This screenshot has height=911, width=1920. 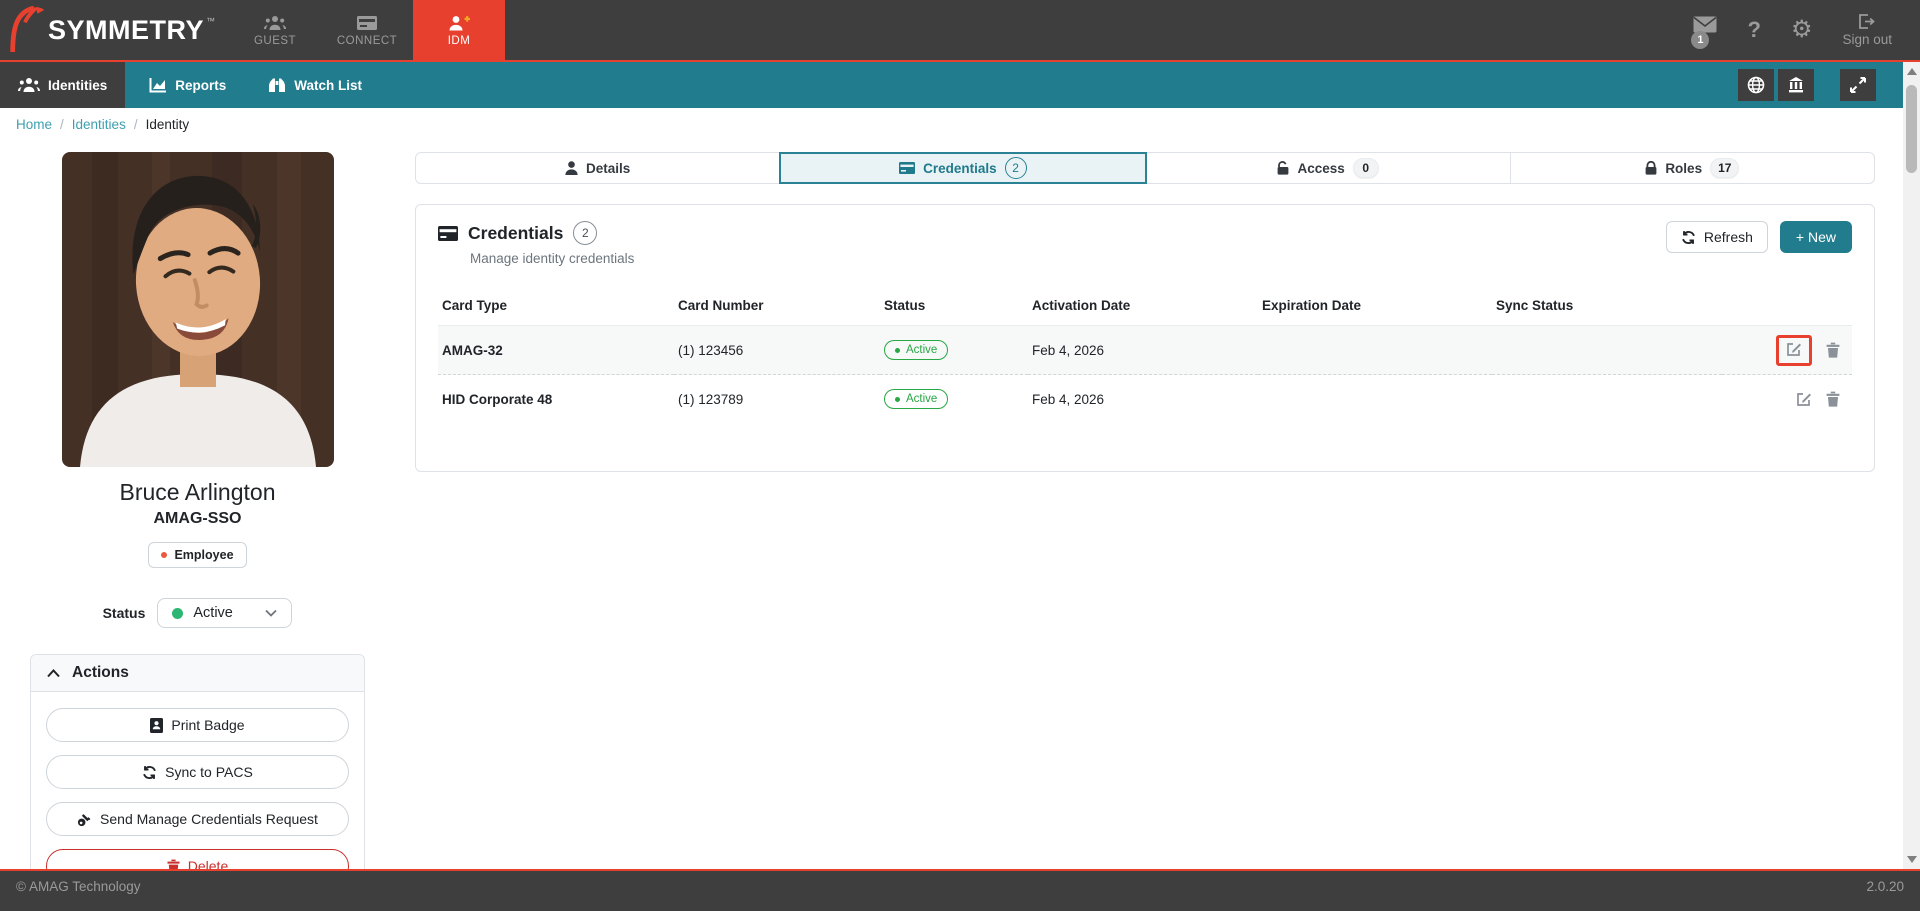 What do you see at coordinates (916, 399) in the screenshot?
I see `status-badge: Active` at bounding box center [916, 399].